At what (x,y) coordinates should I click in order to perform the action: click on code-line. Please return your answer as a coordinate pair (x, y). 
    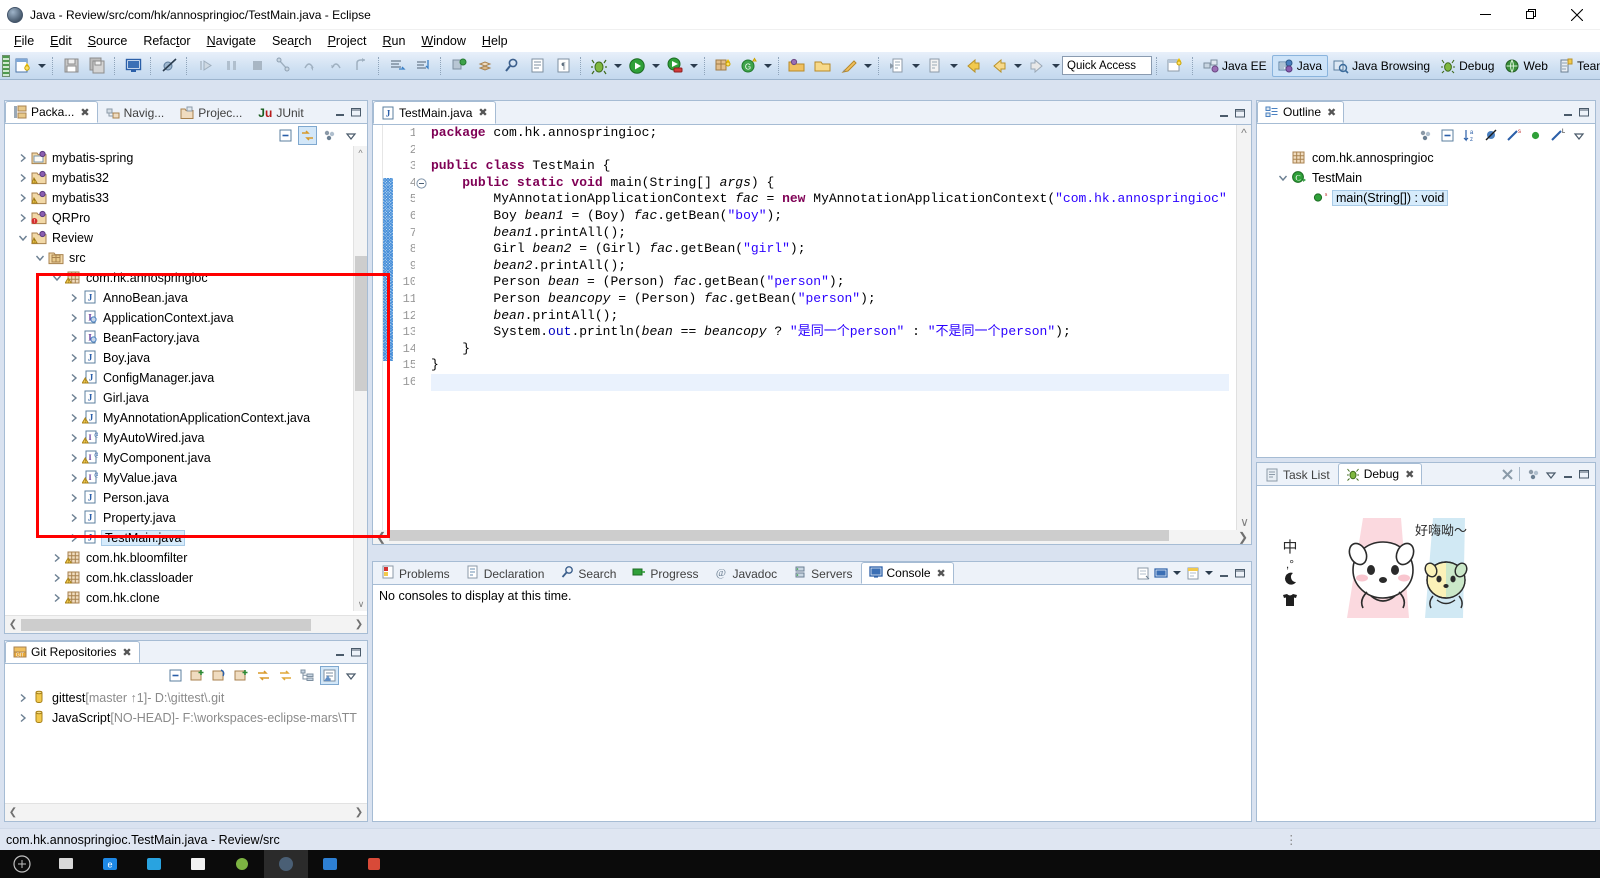
    Looking at the image, I should click on (830, 150).